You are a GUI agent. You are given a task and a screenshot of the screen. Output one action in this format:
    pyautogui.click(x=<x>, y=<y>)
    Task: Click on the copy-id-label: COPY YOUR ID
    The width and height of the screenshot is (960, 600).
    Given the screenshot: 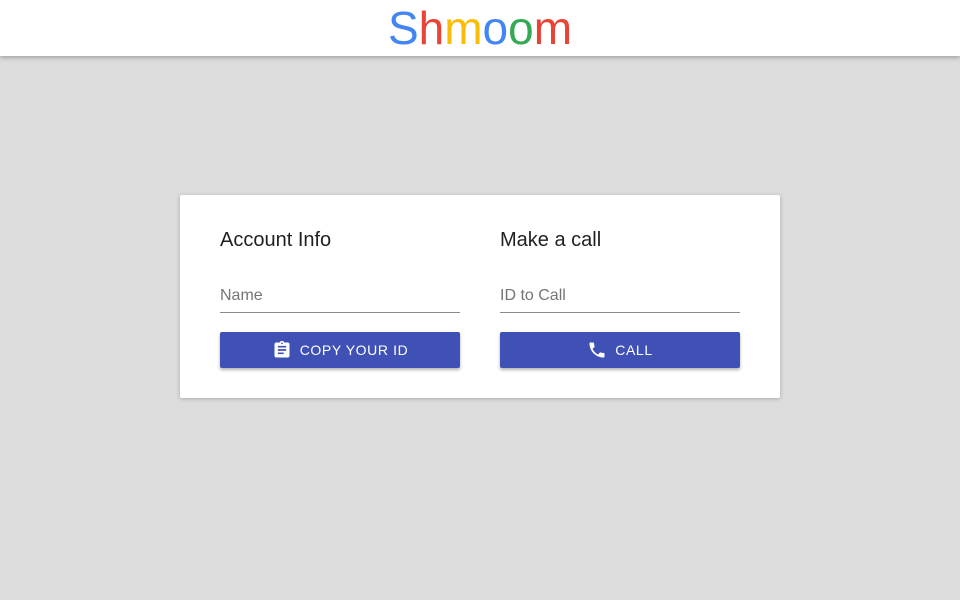 What is the action you would take?
    pyautogui.click(x=354, y=350)
    